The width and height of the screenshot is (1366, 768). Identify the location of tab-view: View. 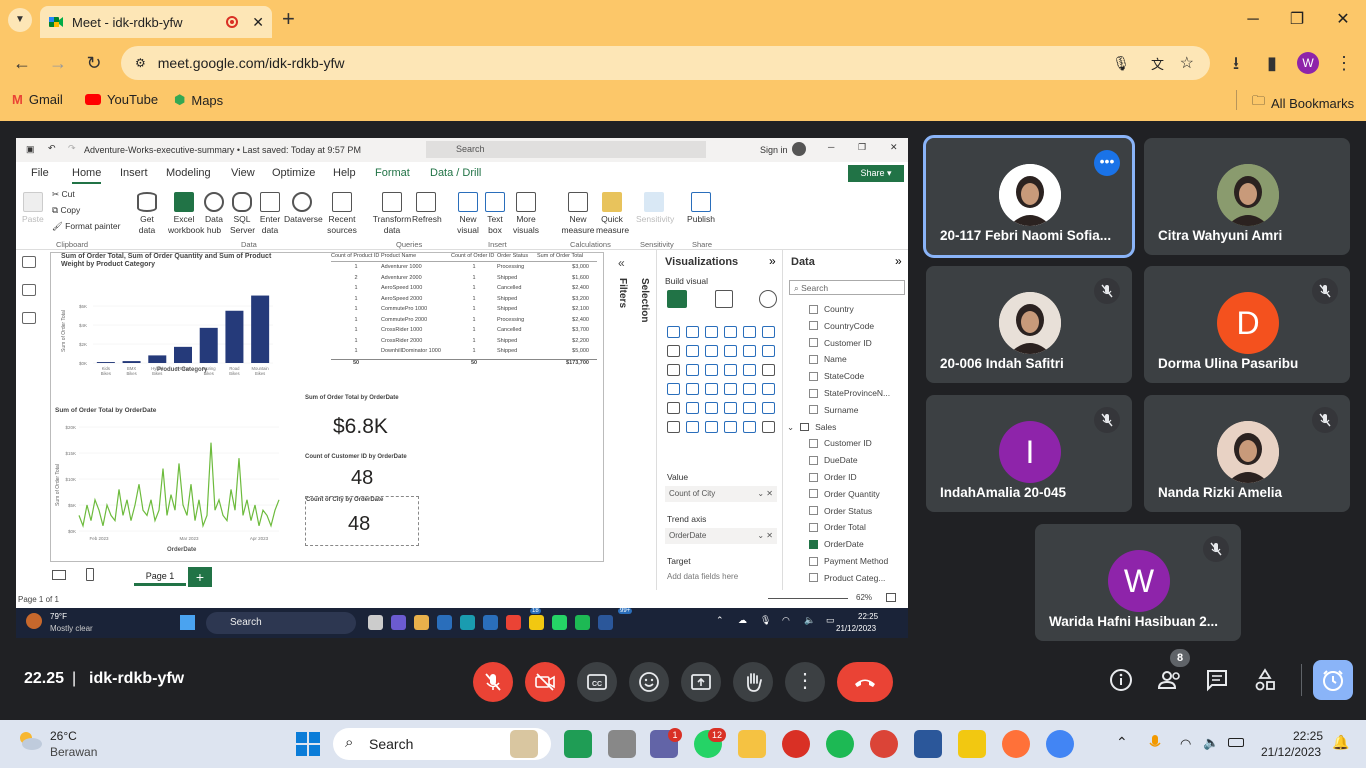
(243, 173).